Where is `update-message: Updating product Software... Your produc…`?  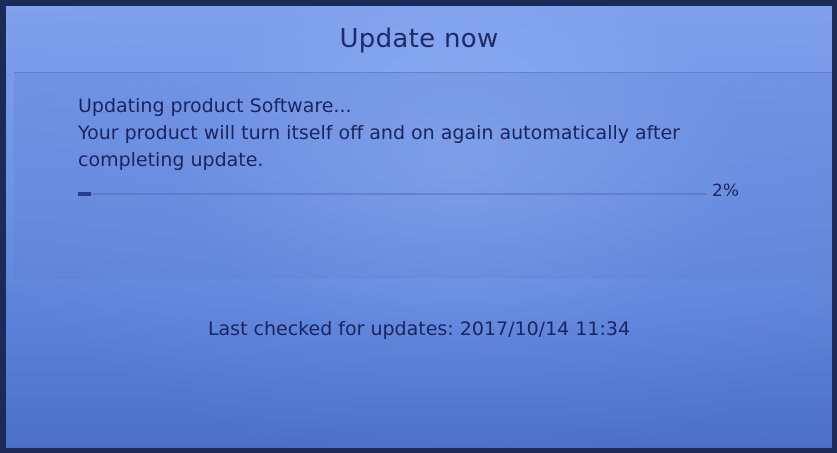 update-message: Updating product Software... Your produc… is located at coordinates (398, 133).